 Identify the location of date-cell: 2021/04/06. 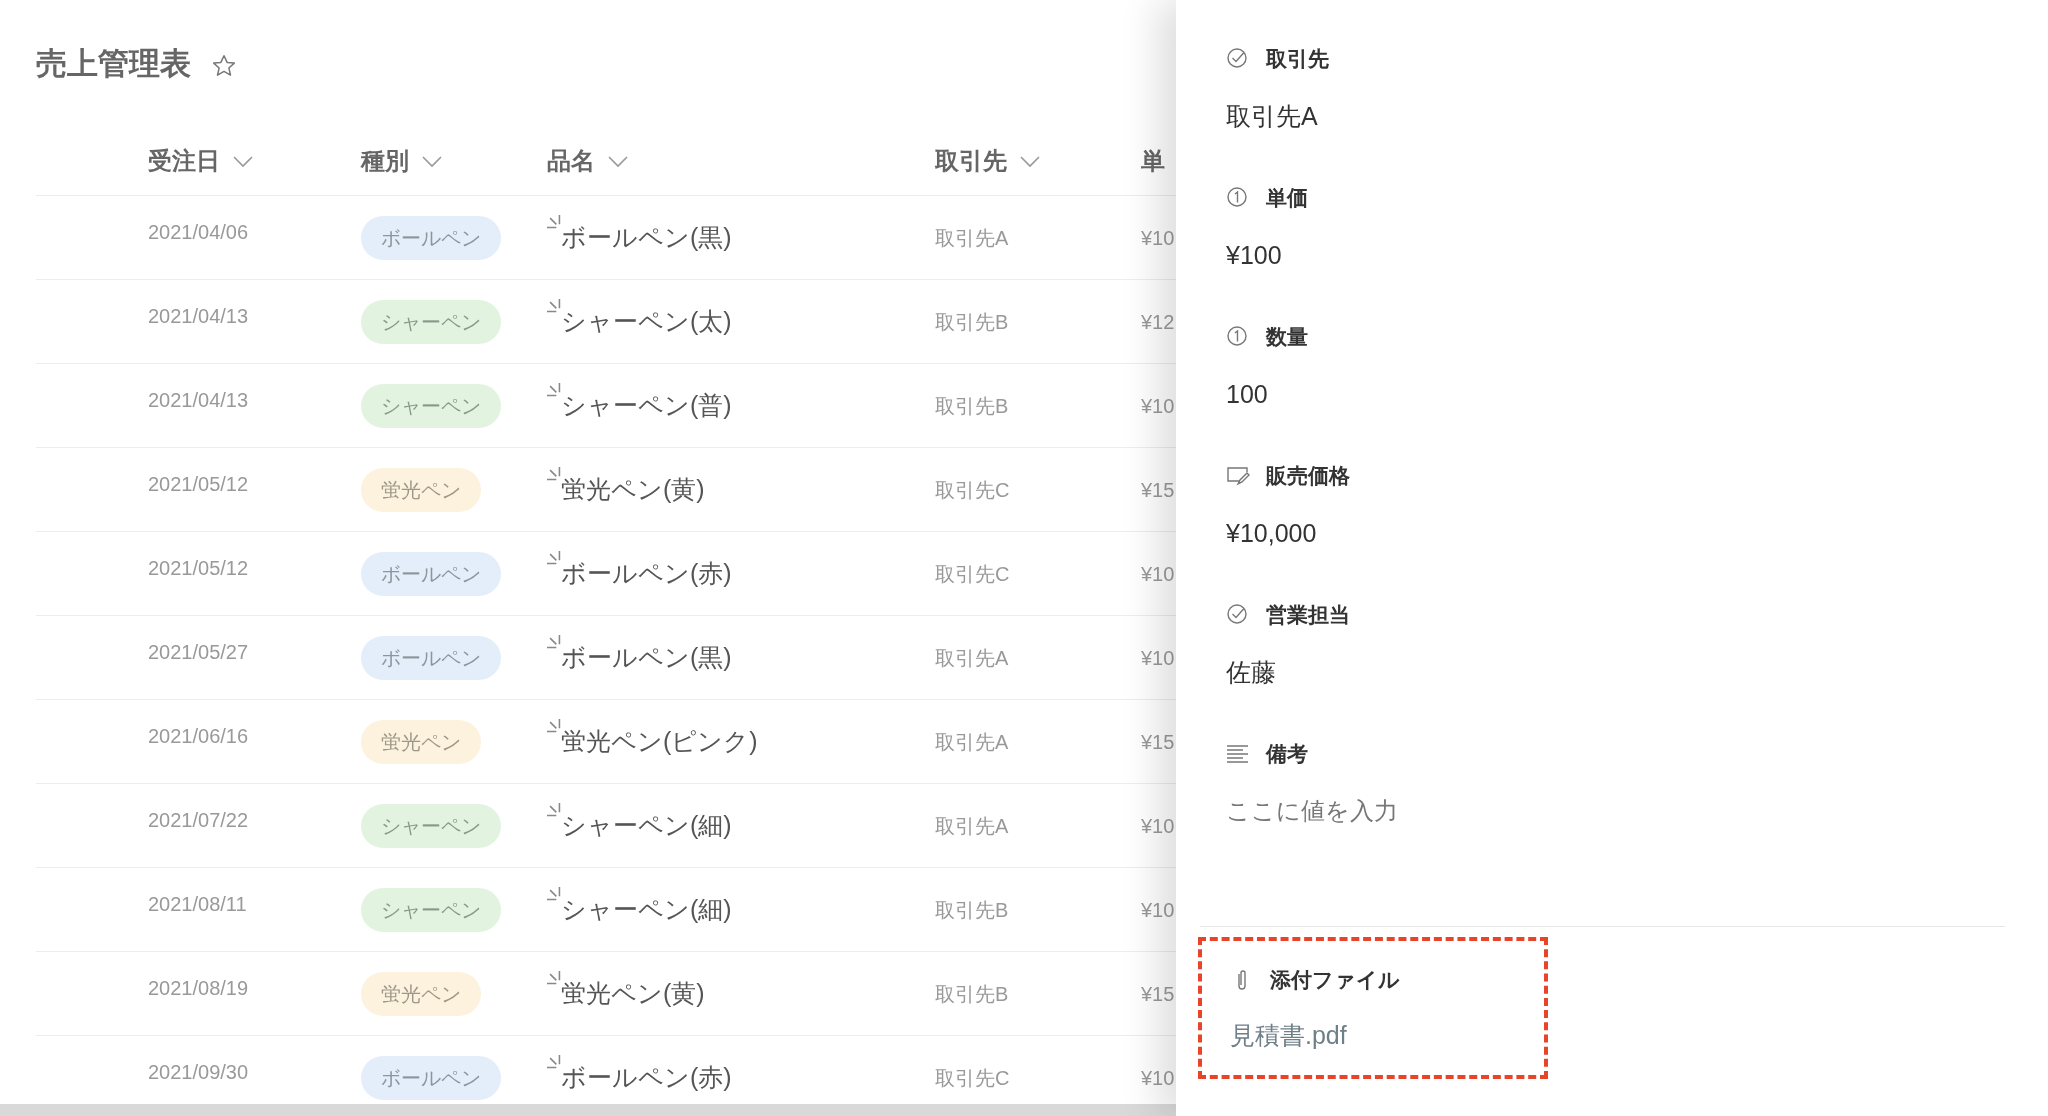
(198, 231).